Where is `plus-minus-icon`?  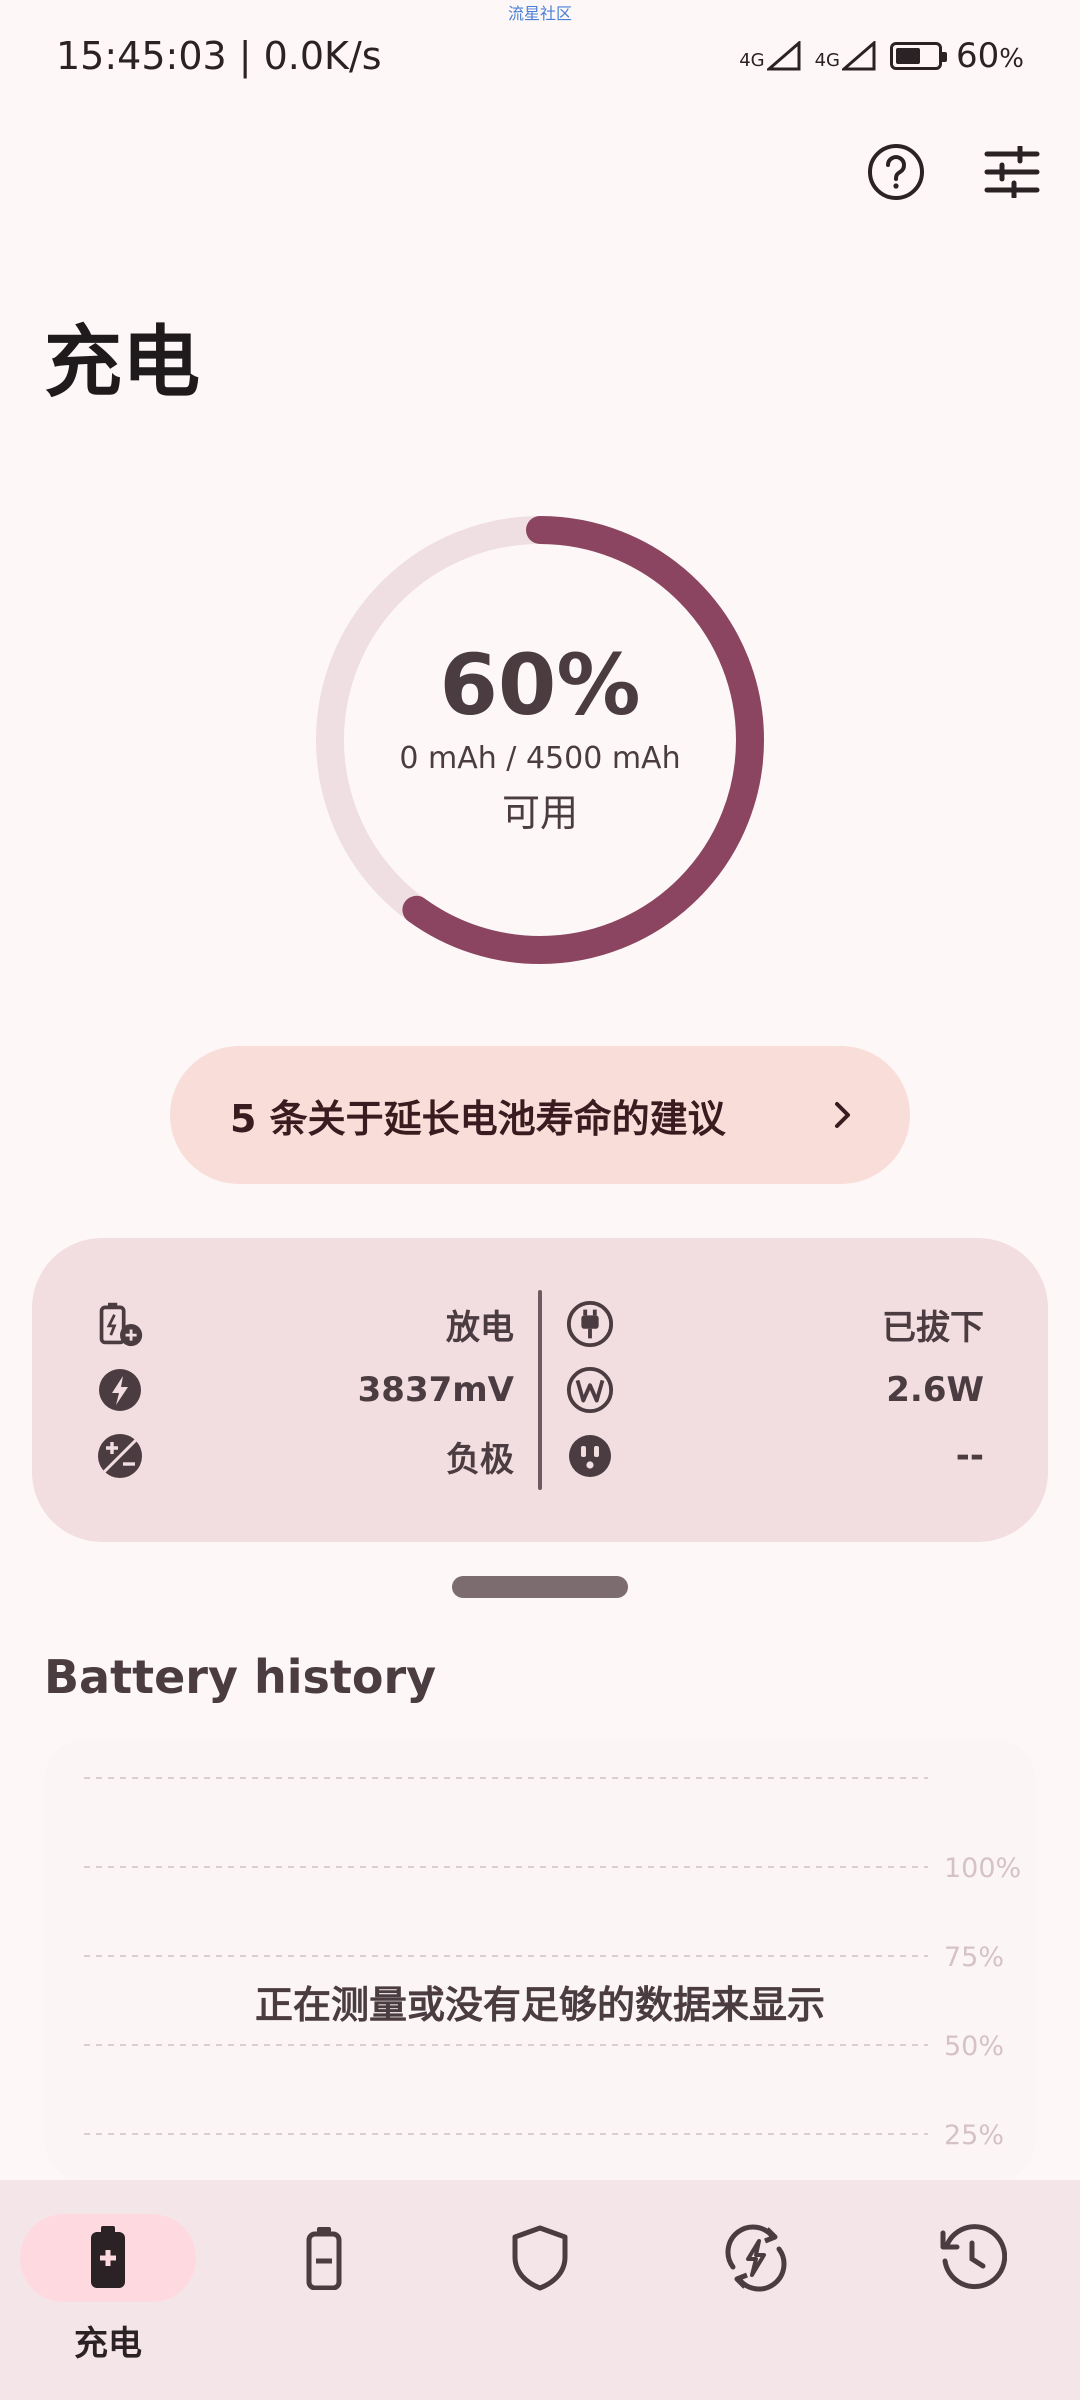 plus-minus-icon is located at coordinates (120, 1456).